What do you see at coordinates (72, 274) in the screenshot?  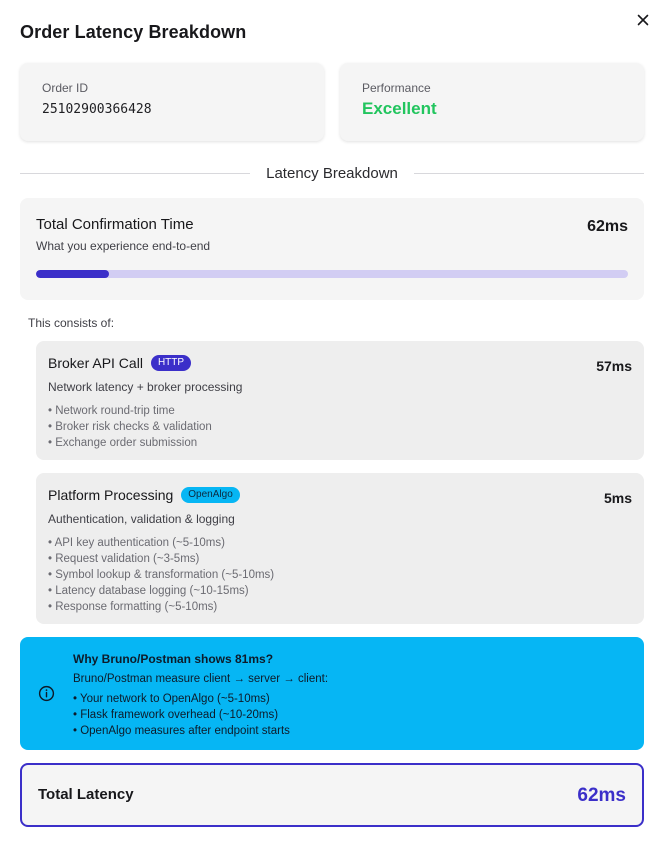 I see `latency-progress-fill` at bounding box center [72, 274].